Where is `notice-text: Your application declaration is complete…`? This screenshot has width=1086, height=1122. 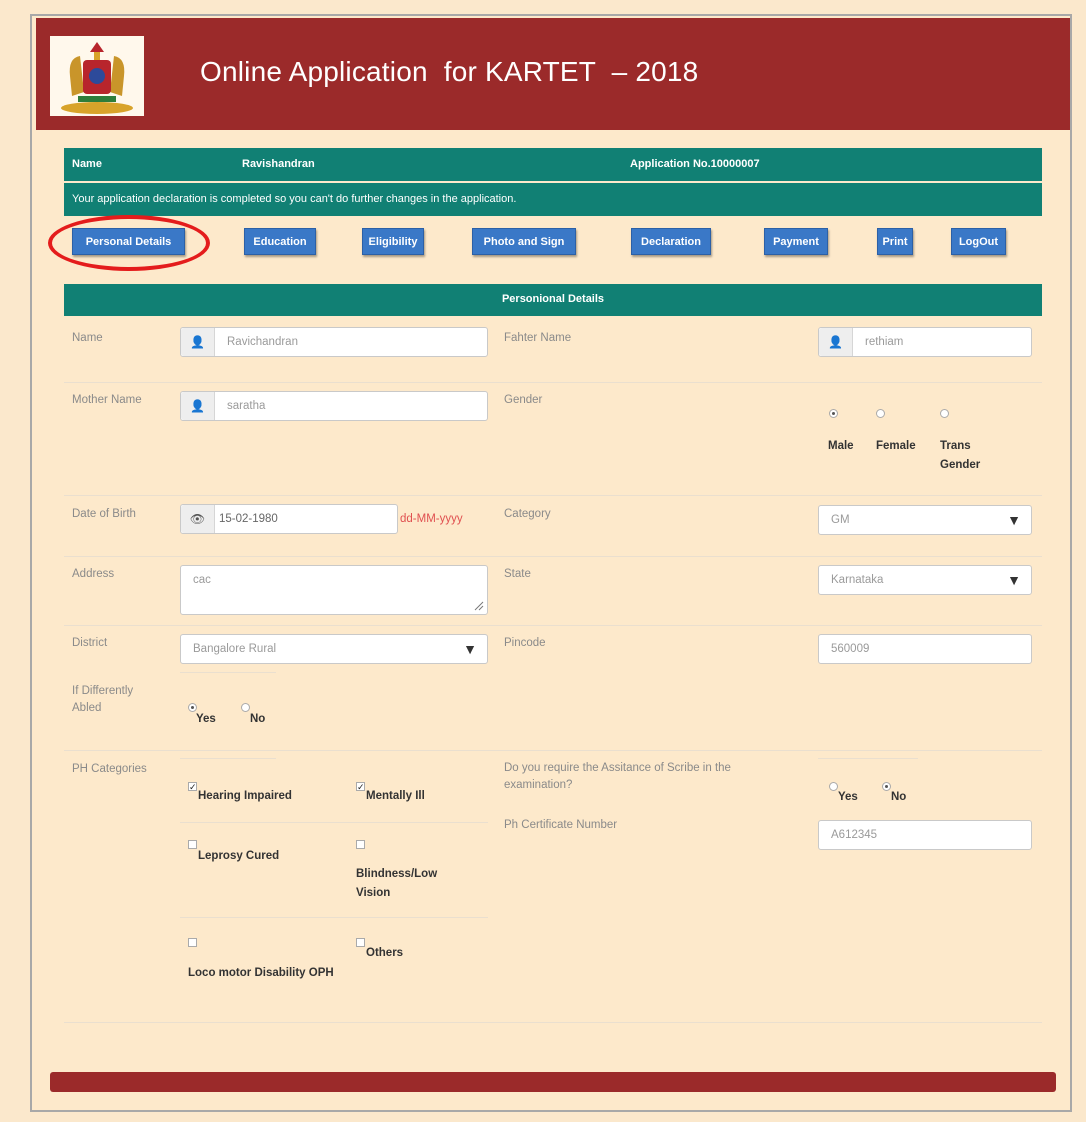
notice-text: Your application declaration is complete… is located at coordinates (294, 199).